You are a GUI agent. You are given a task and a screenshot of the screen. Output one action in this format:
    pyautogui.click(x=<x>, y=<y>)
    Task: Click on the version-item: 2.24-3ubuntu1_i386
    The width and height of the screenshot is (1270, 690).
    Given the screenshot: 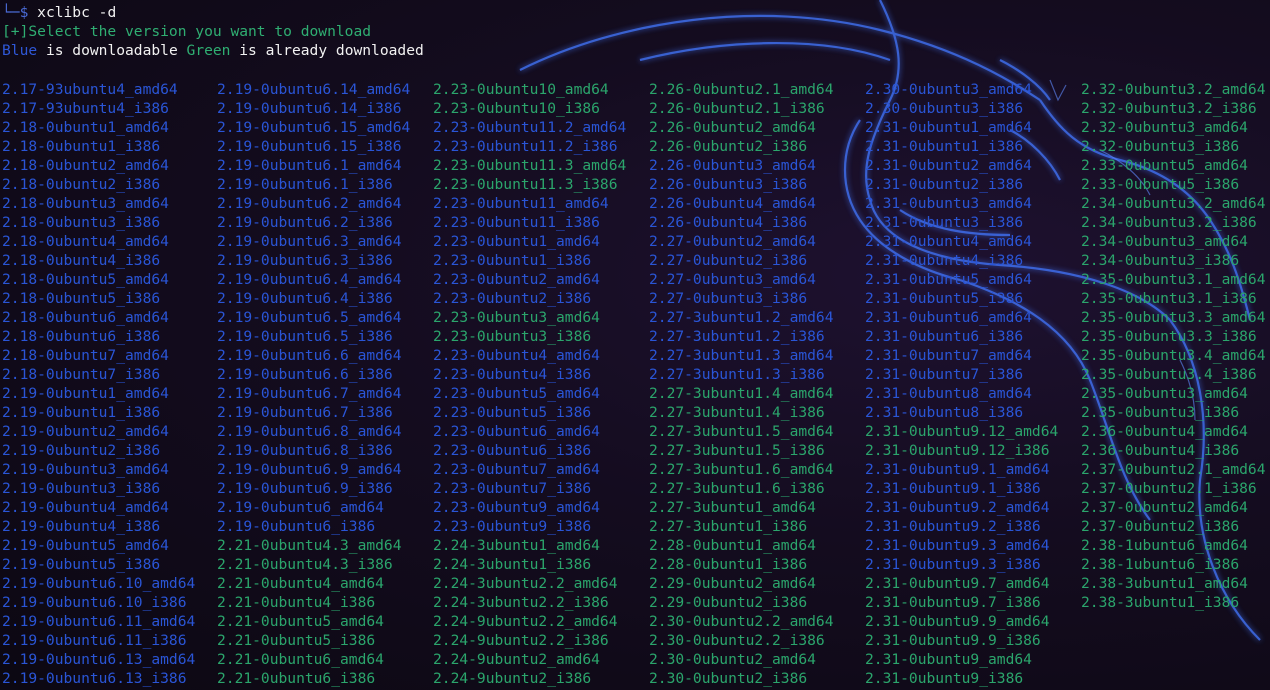 What is the action you would take?
    pyautogui.click(x=529, y=564)
    